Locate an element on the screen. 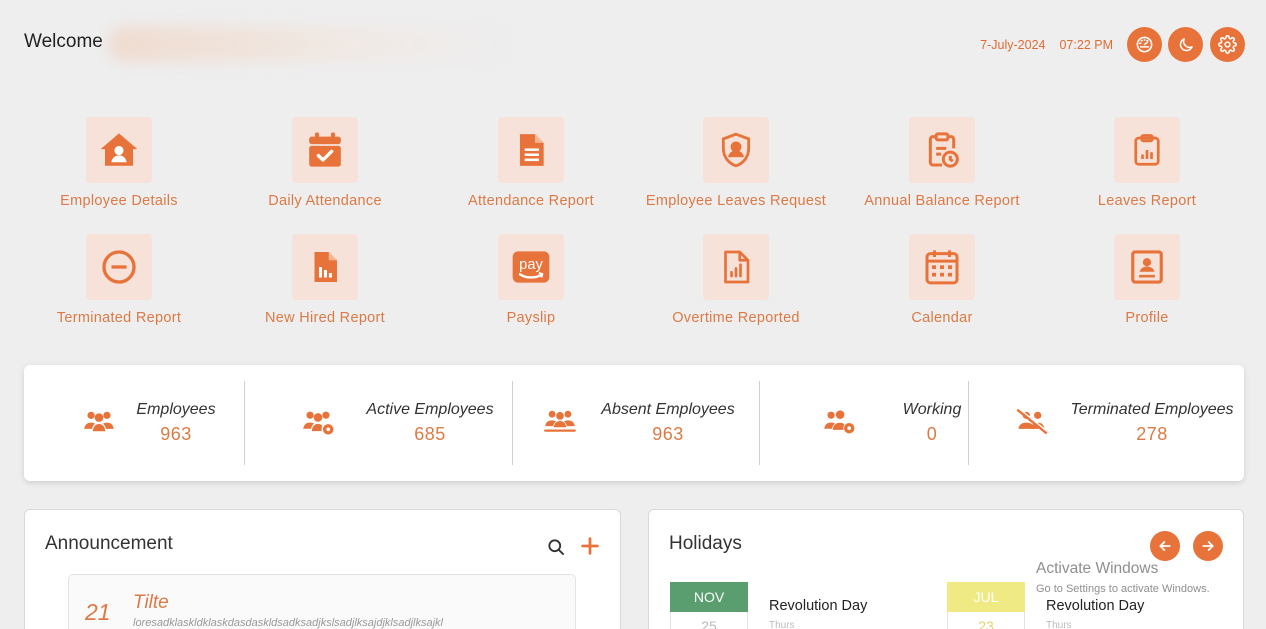 The width and height of the screenshot is (1266, 629). holidays-title: Holidays is located at coordinates (705, 543).